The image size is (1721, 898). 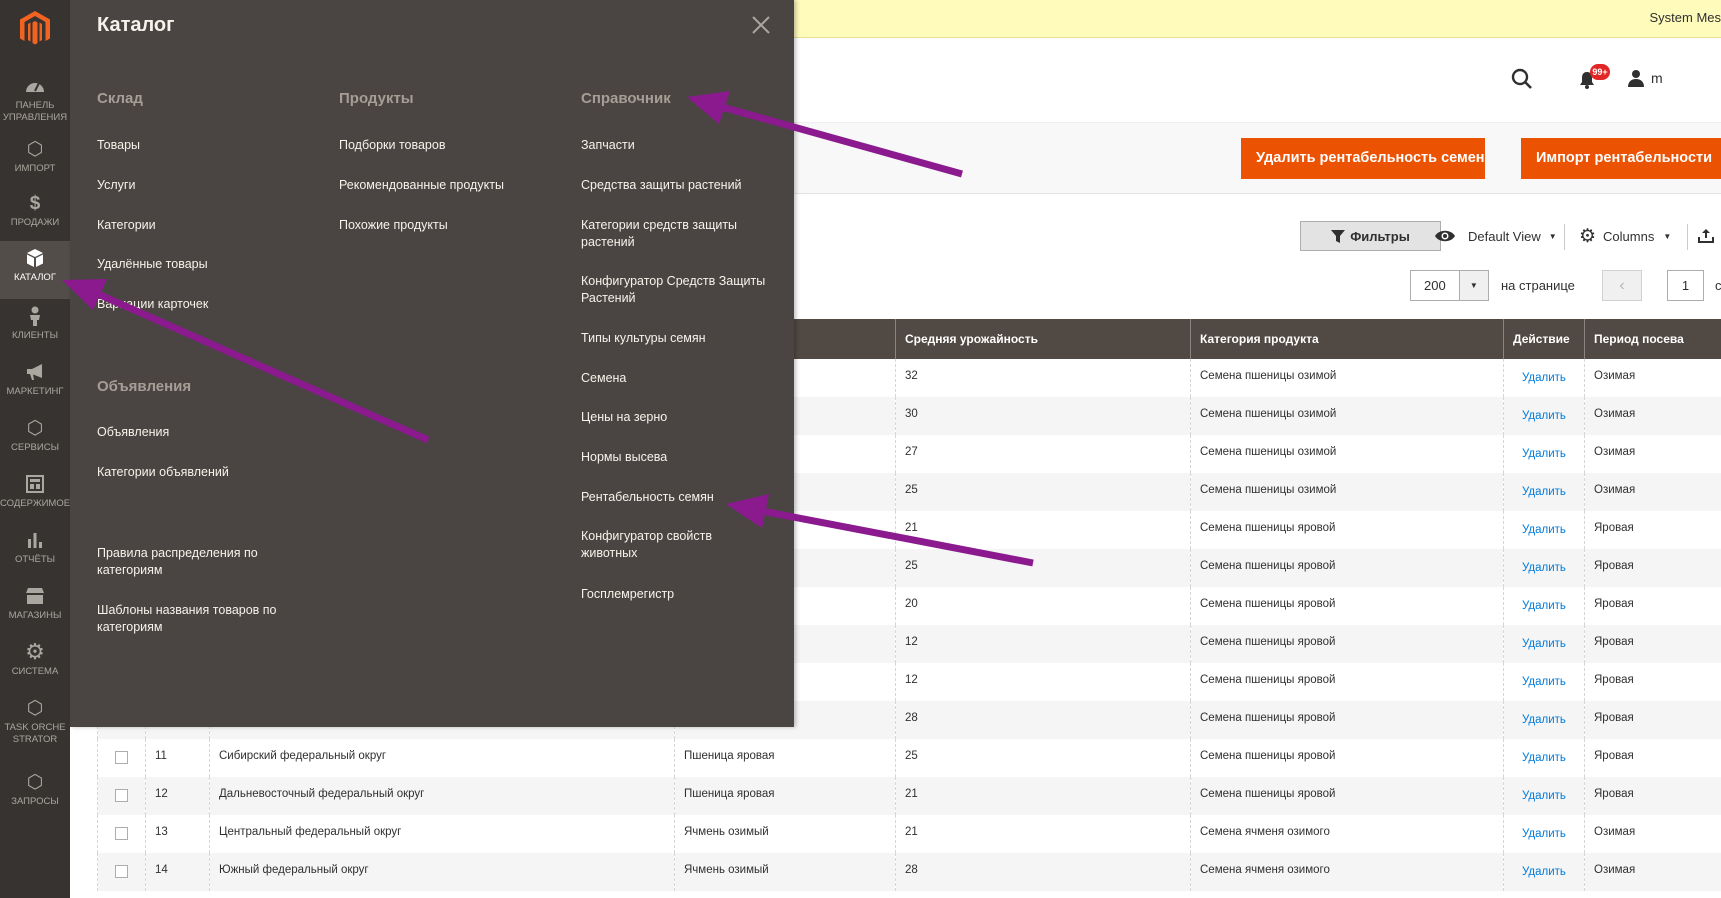 I want to click on row-yield: 20, so click(x=1043, y=606).